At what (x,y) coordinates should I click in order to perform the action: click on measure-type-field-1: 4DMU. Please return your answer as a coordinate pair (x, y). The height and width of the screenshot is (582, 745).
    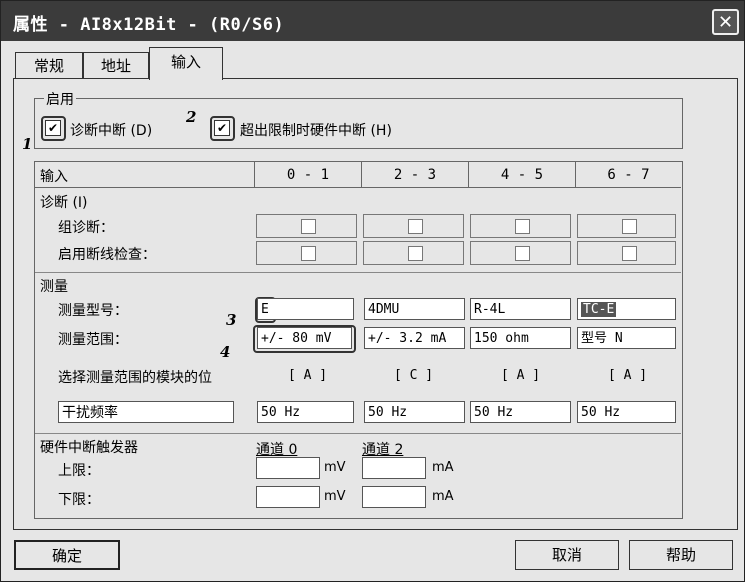
    Looking at the image, I should click on (414, 309).